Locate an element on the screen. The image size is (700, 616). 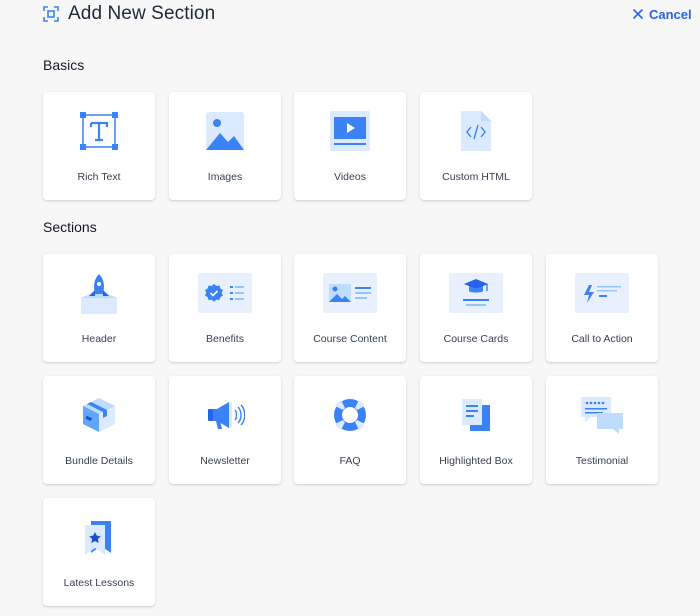
page-title: Add New Section is located at coordinates (142, 13).